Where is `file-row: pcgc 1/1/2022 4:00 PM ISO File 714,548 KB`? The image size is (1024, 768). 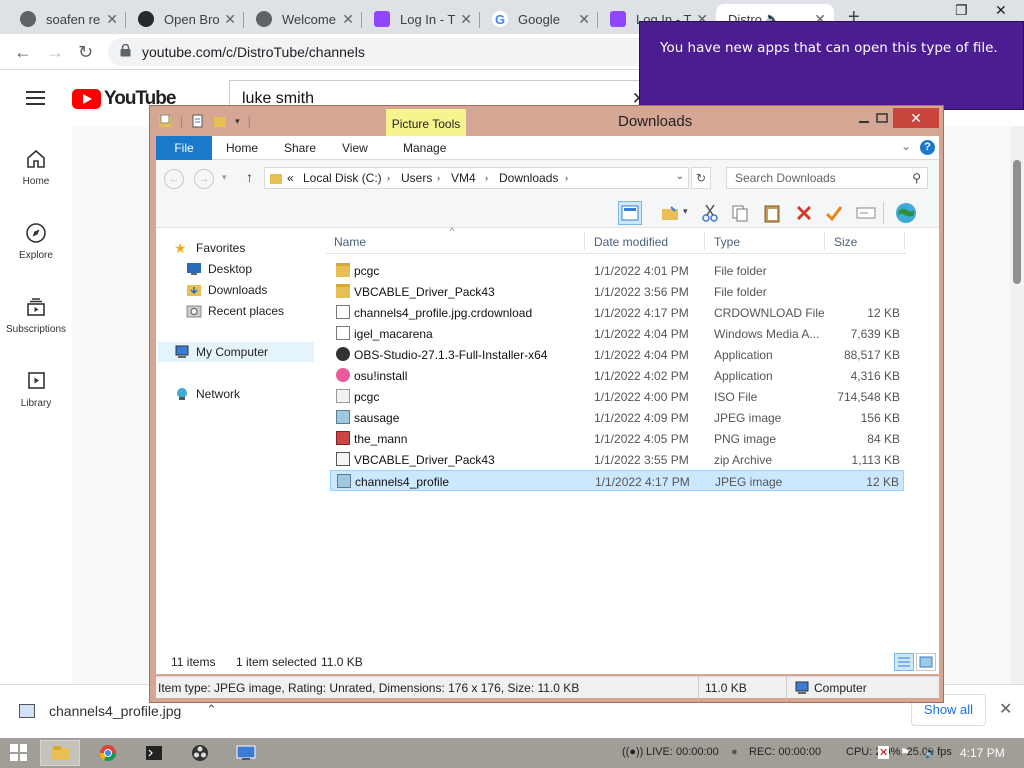 file-row: pcgc 1/1/2022 4:00 PM ISO File 714,548 KB is located at coordinates (617, 396).